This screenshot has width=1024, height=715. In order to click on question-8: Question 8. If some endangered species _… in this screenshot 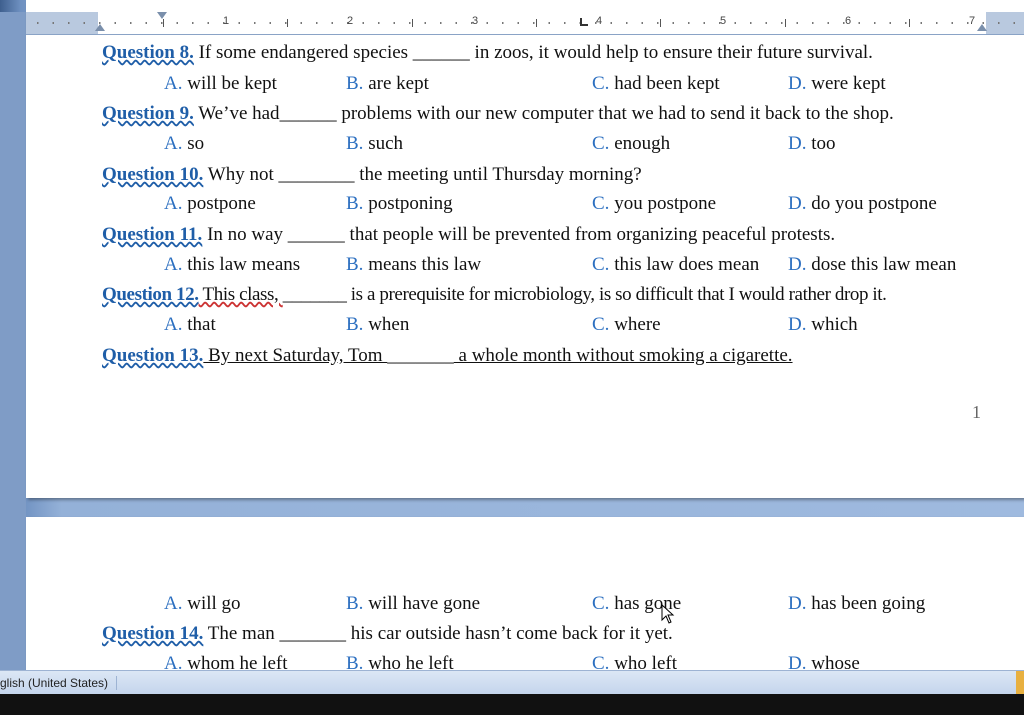, I will do `click(487, 53)`.